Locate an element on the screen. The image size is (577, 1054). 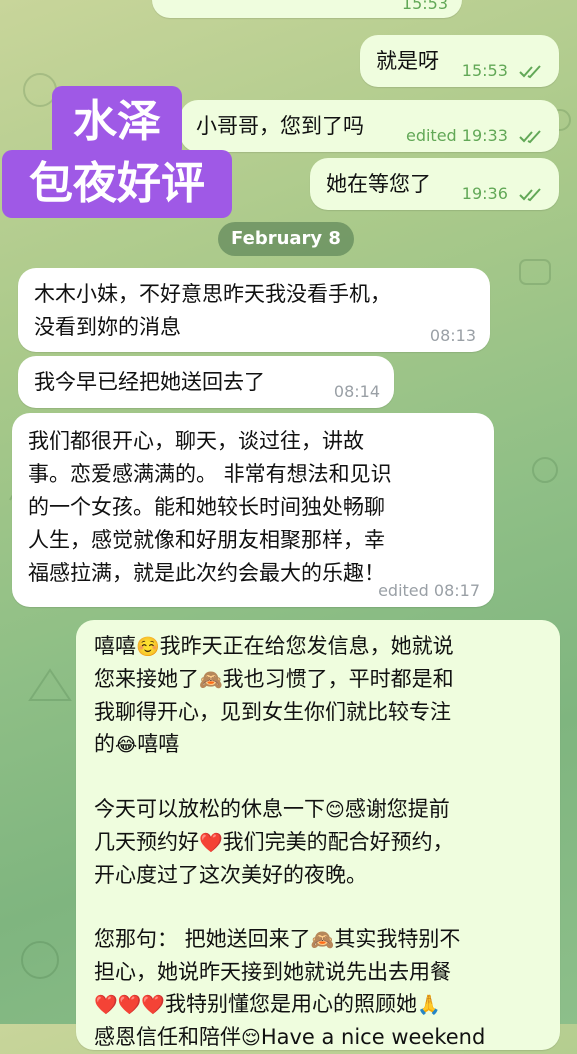
watermark-badge-top: 水泽 is located at coordinates (117, 122).